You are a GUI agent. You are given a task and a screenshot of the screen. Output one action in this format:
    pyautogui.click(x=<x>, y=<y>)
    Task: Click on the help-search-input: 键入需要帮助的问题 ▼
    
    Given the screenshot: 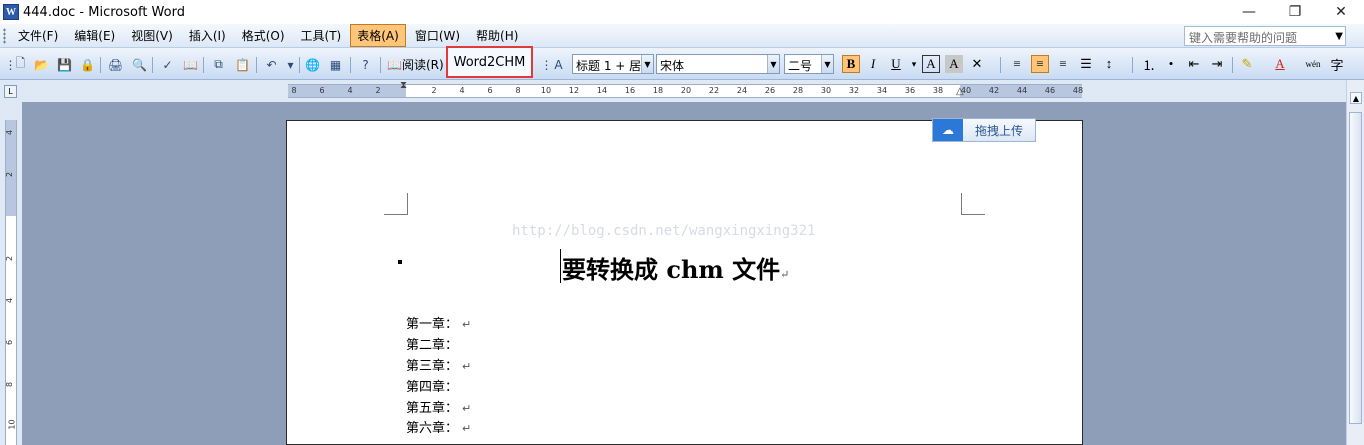 What is the action you would take?
    pyautogui.click(x=1265, y=36)
    